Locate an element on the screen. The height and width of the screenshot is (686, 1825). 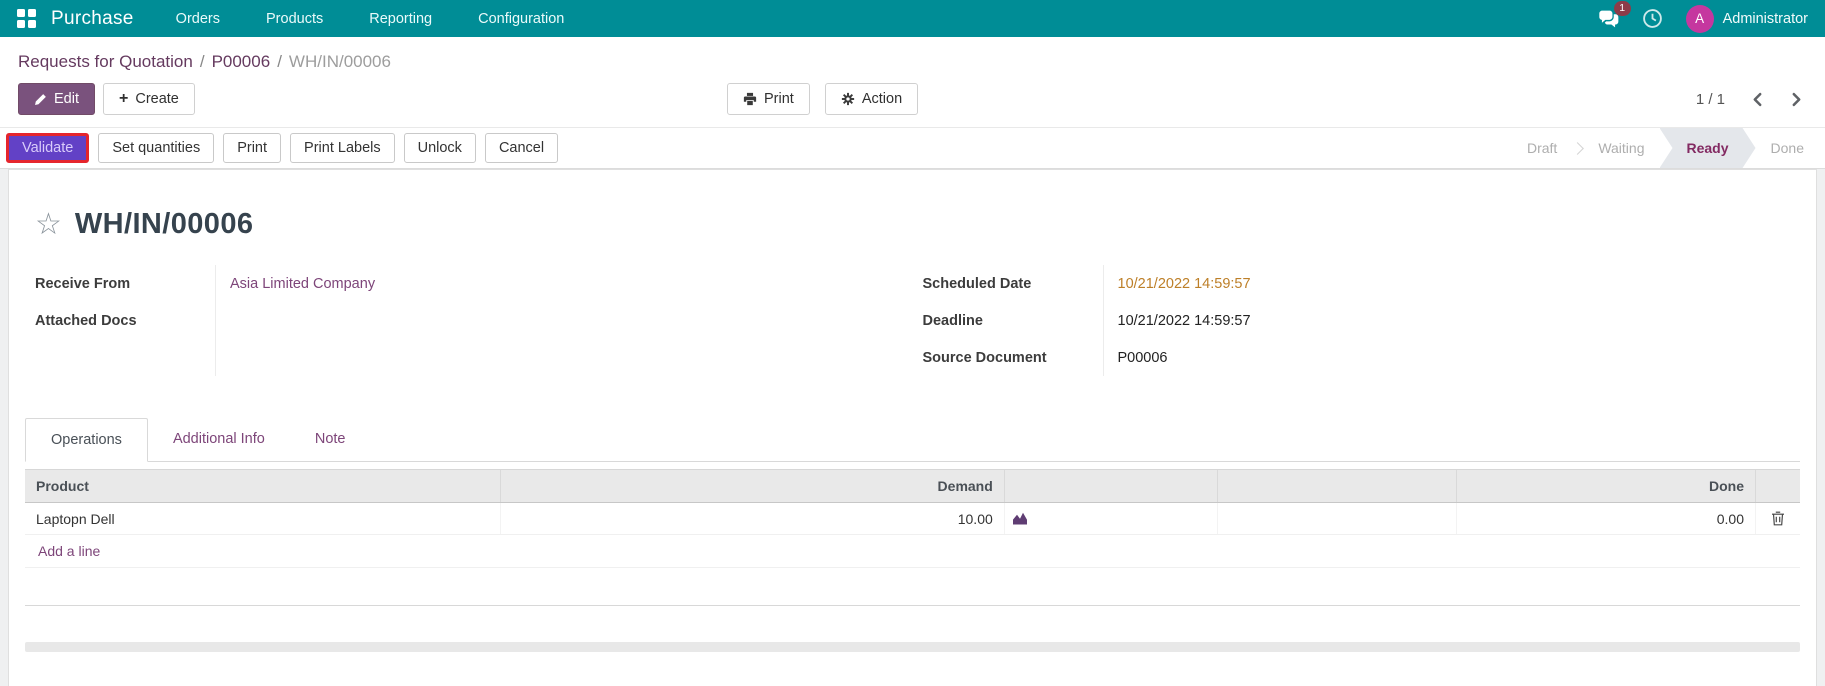
main-menu: Orders Products Reporting Configuration is located at coordinates (370, 19).